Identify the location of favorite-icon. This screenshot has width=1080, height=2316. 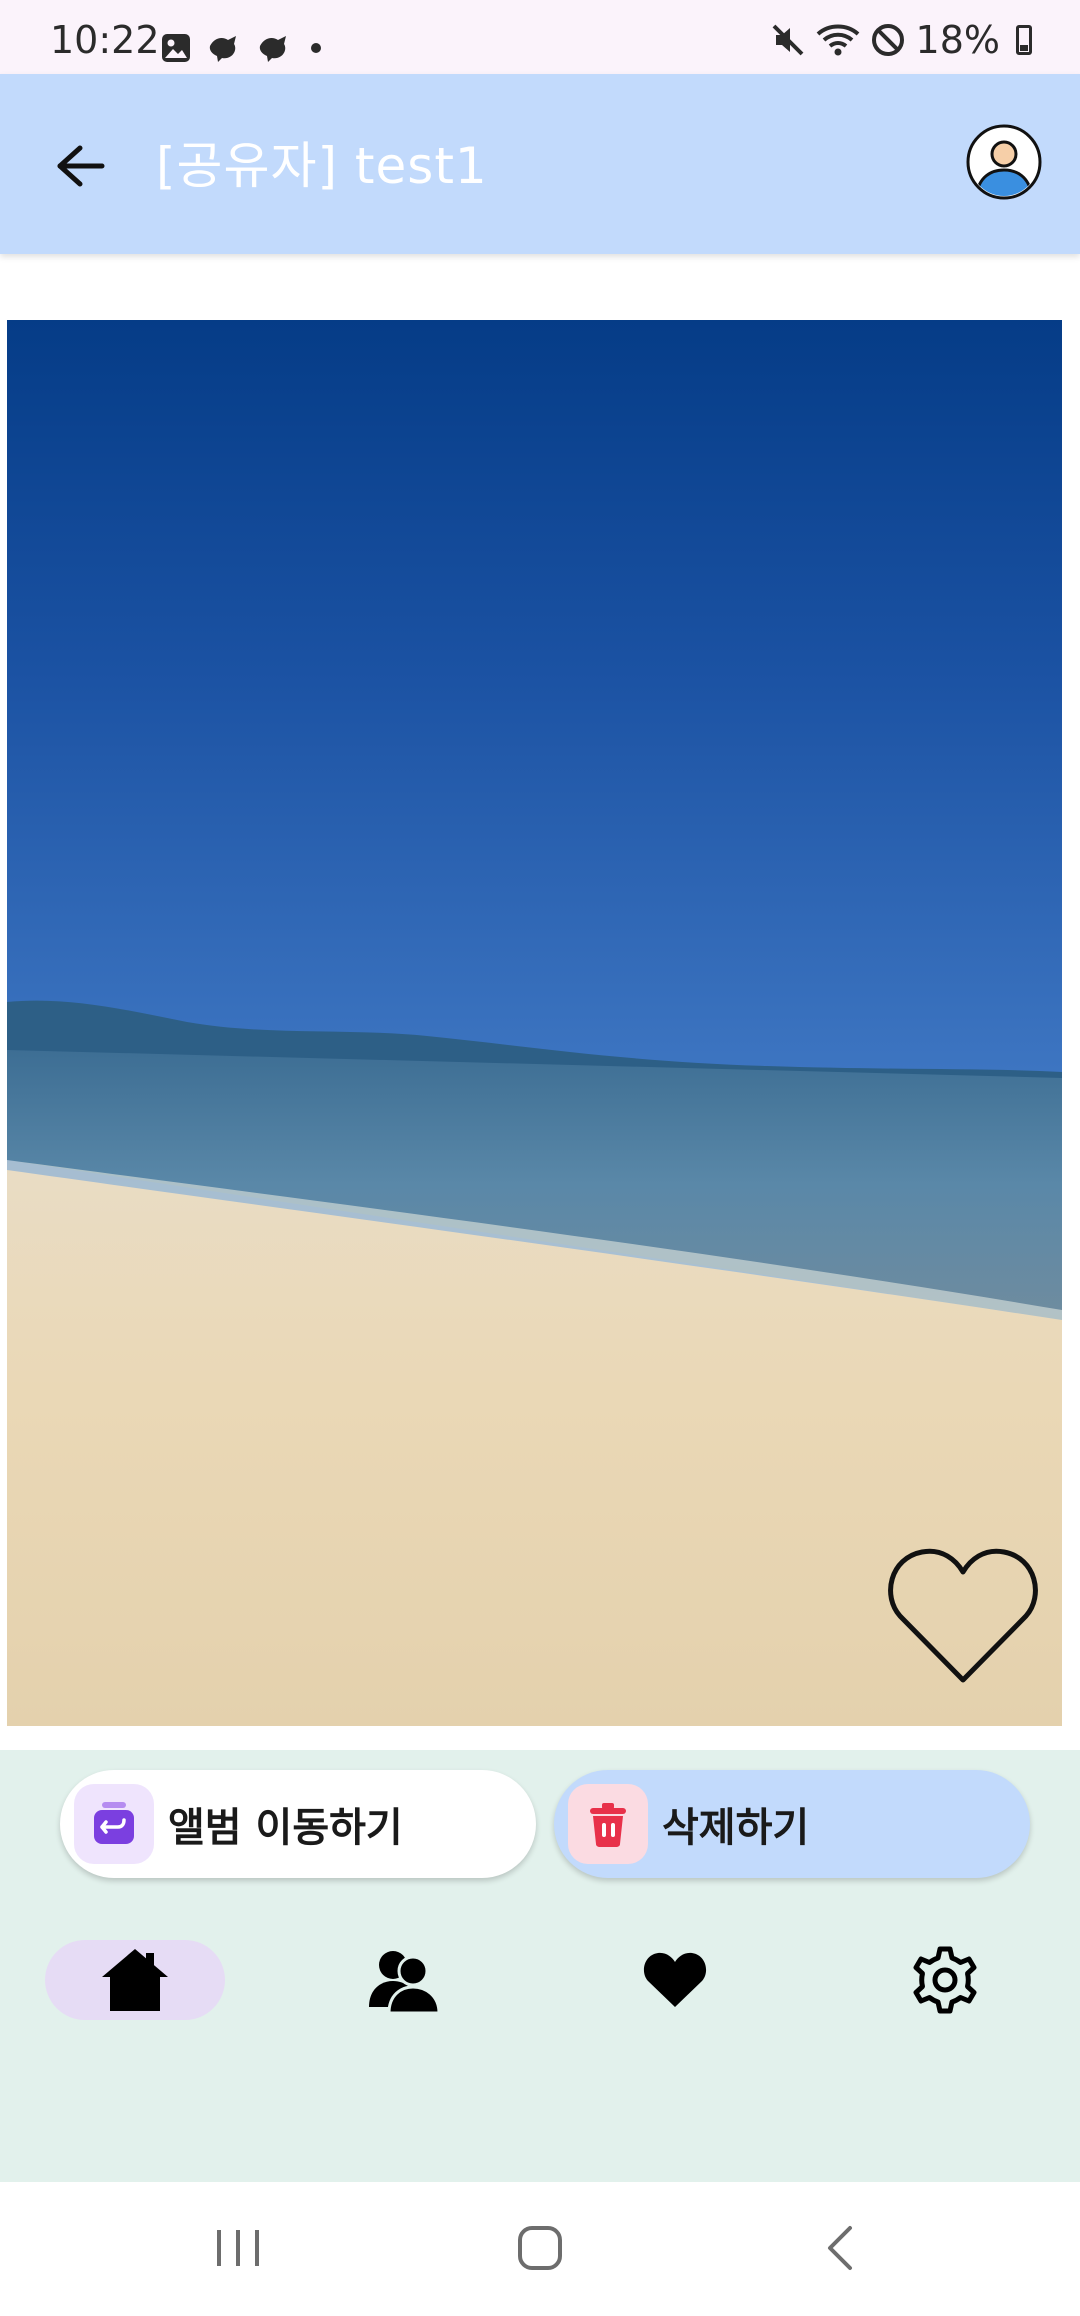
(675, 1979).